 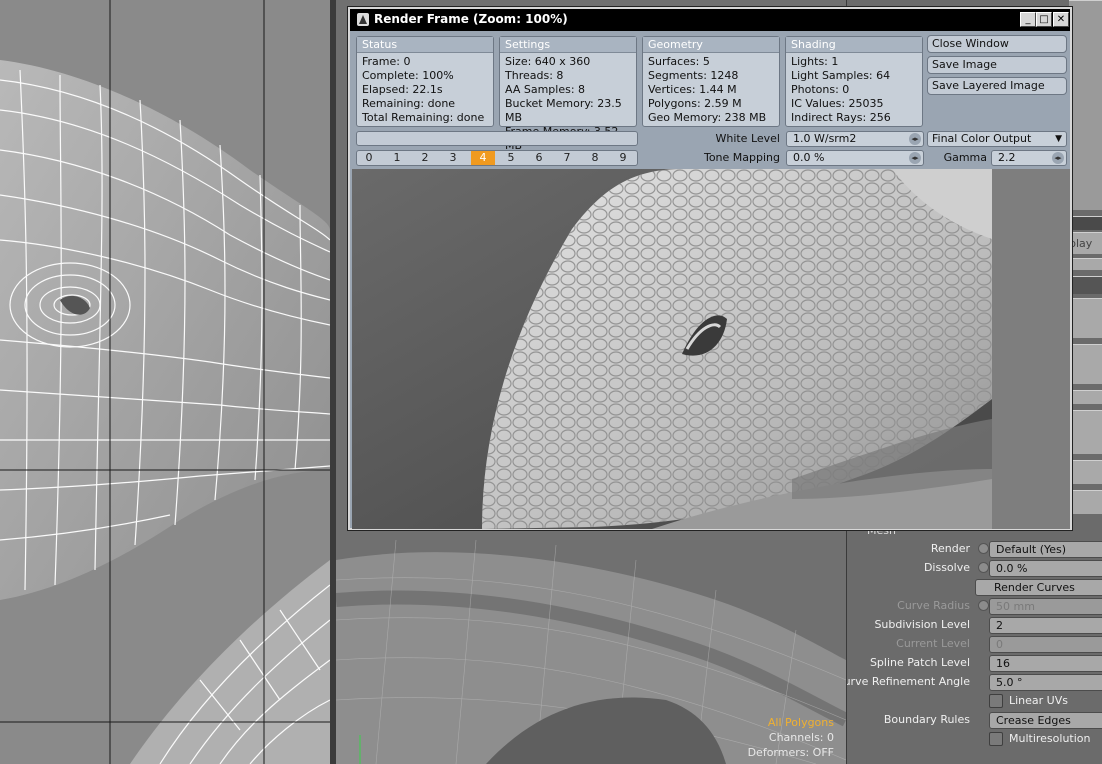 I want to click on render-knob, so click(x=983, y=548).